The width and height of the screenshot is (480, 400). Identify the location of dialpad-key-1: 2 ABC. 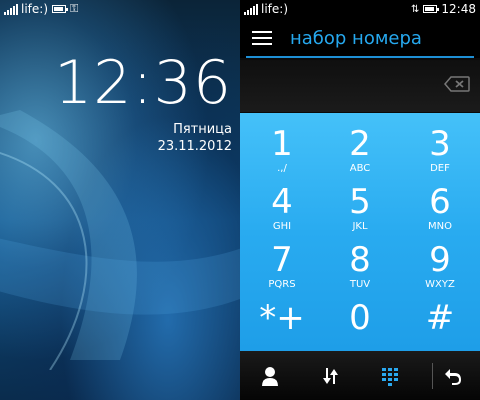
(360, 148).